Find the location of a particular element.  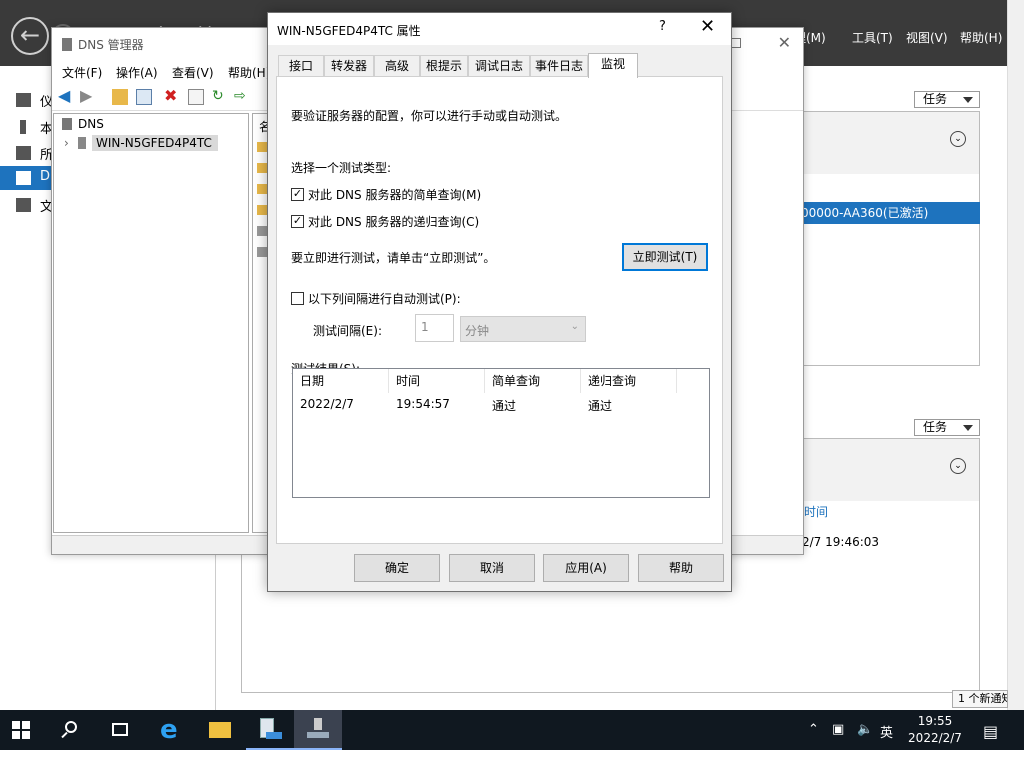

table-cell-date: 2022/2/7 is located at coordinates (327, 404).